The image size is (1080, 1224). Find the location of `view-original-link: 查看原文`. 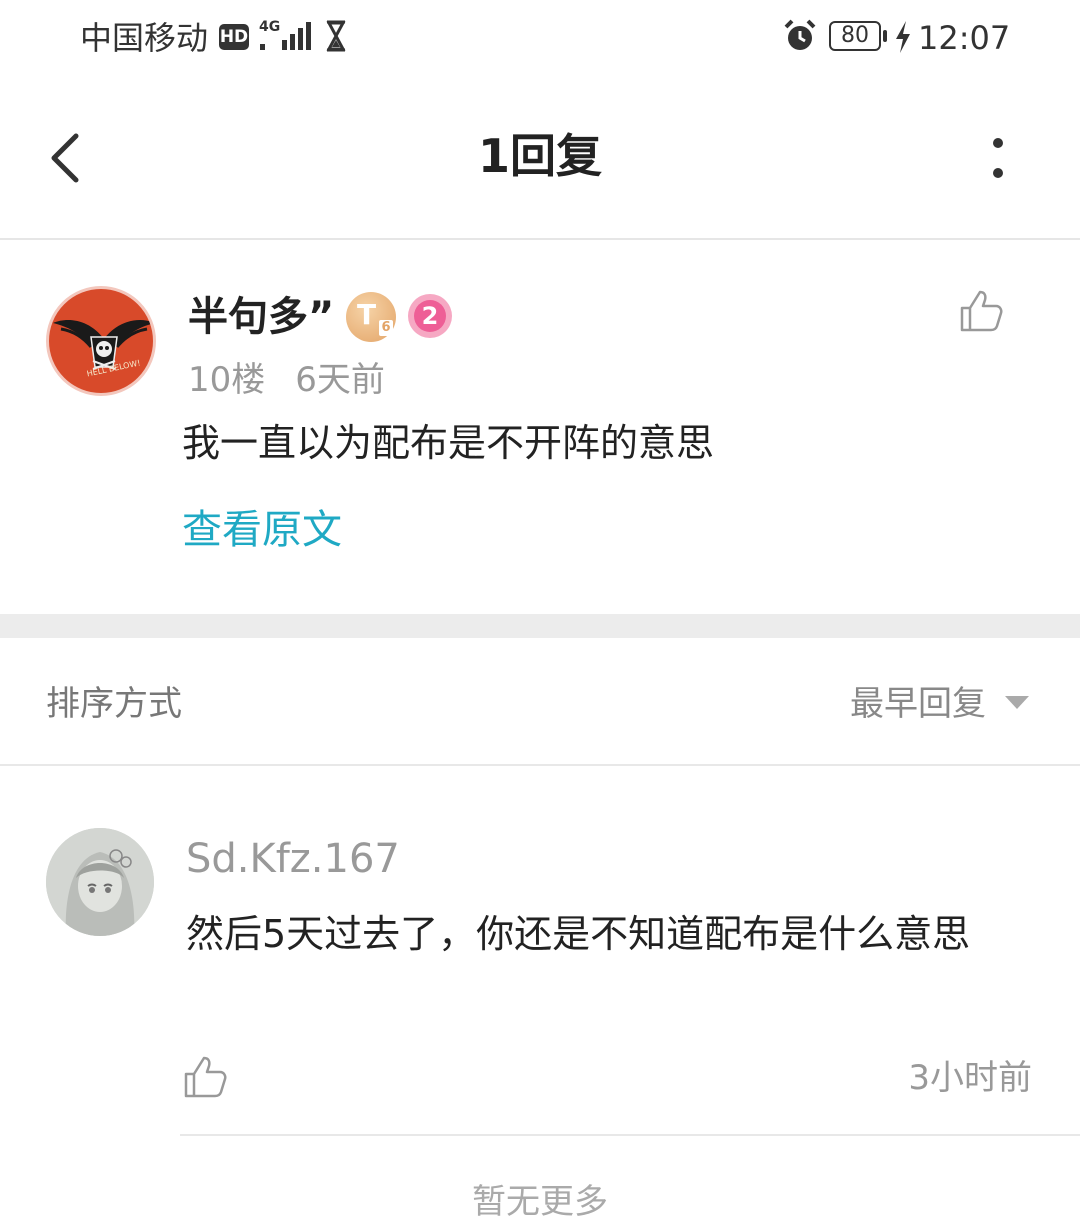

view-original-link: 查看原文 is located at coordinates (262, 530).